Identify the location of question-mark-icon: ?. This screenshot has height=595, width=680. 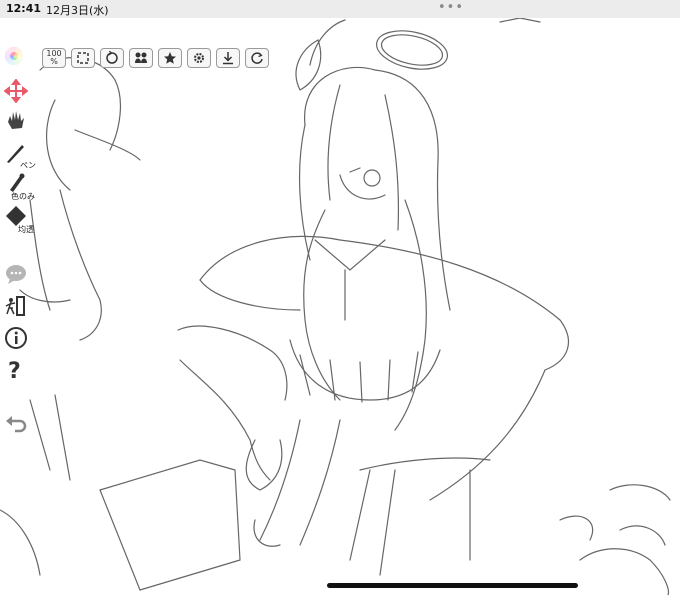
(14, 371).